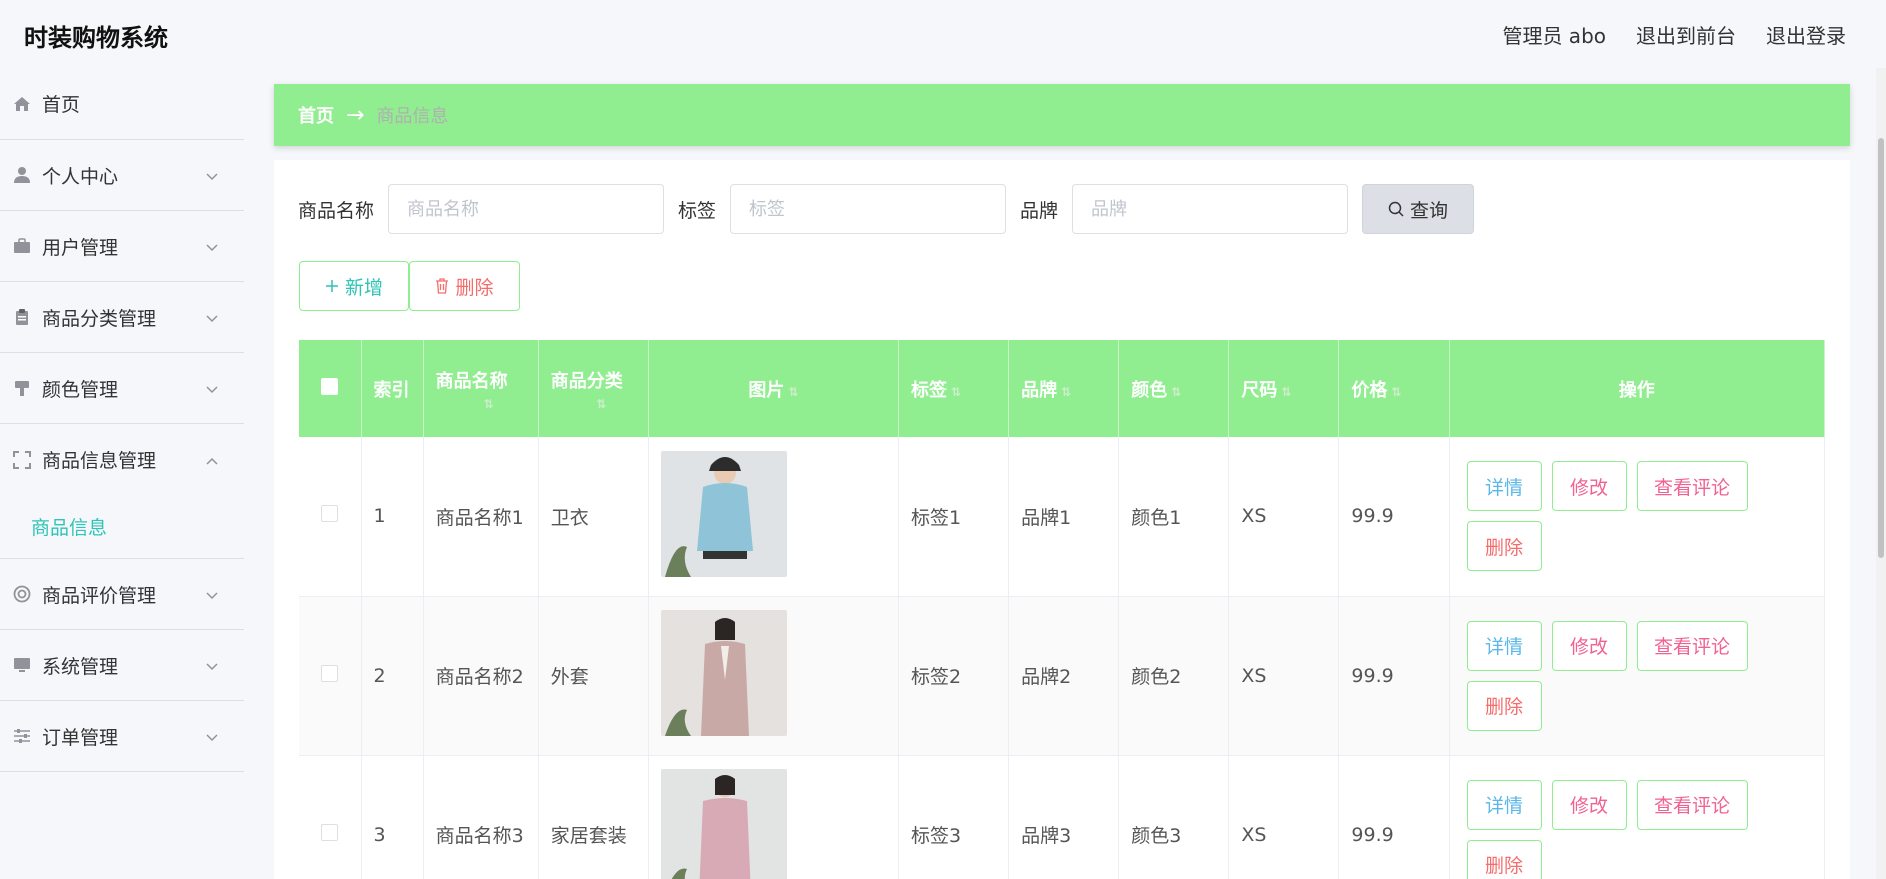 This screenshot has width=1886, height=879. What do you see at coordinates (471, 381) in the screenshot?
I see `column-header-label: 商品名称` at bounding box center [471, 381].